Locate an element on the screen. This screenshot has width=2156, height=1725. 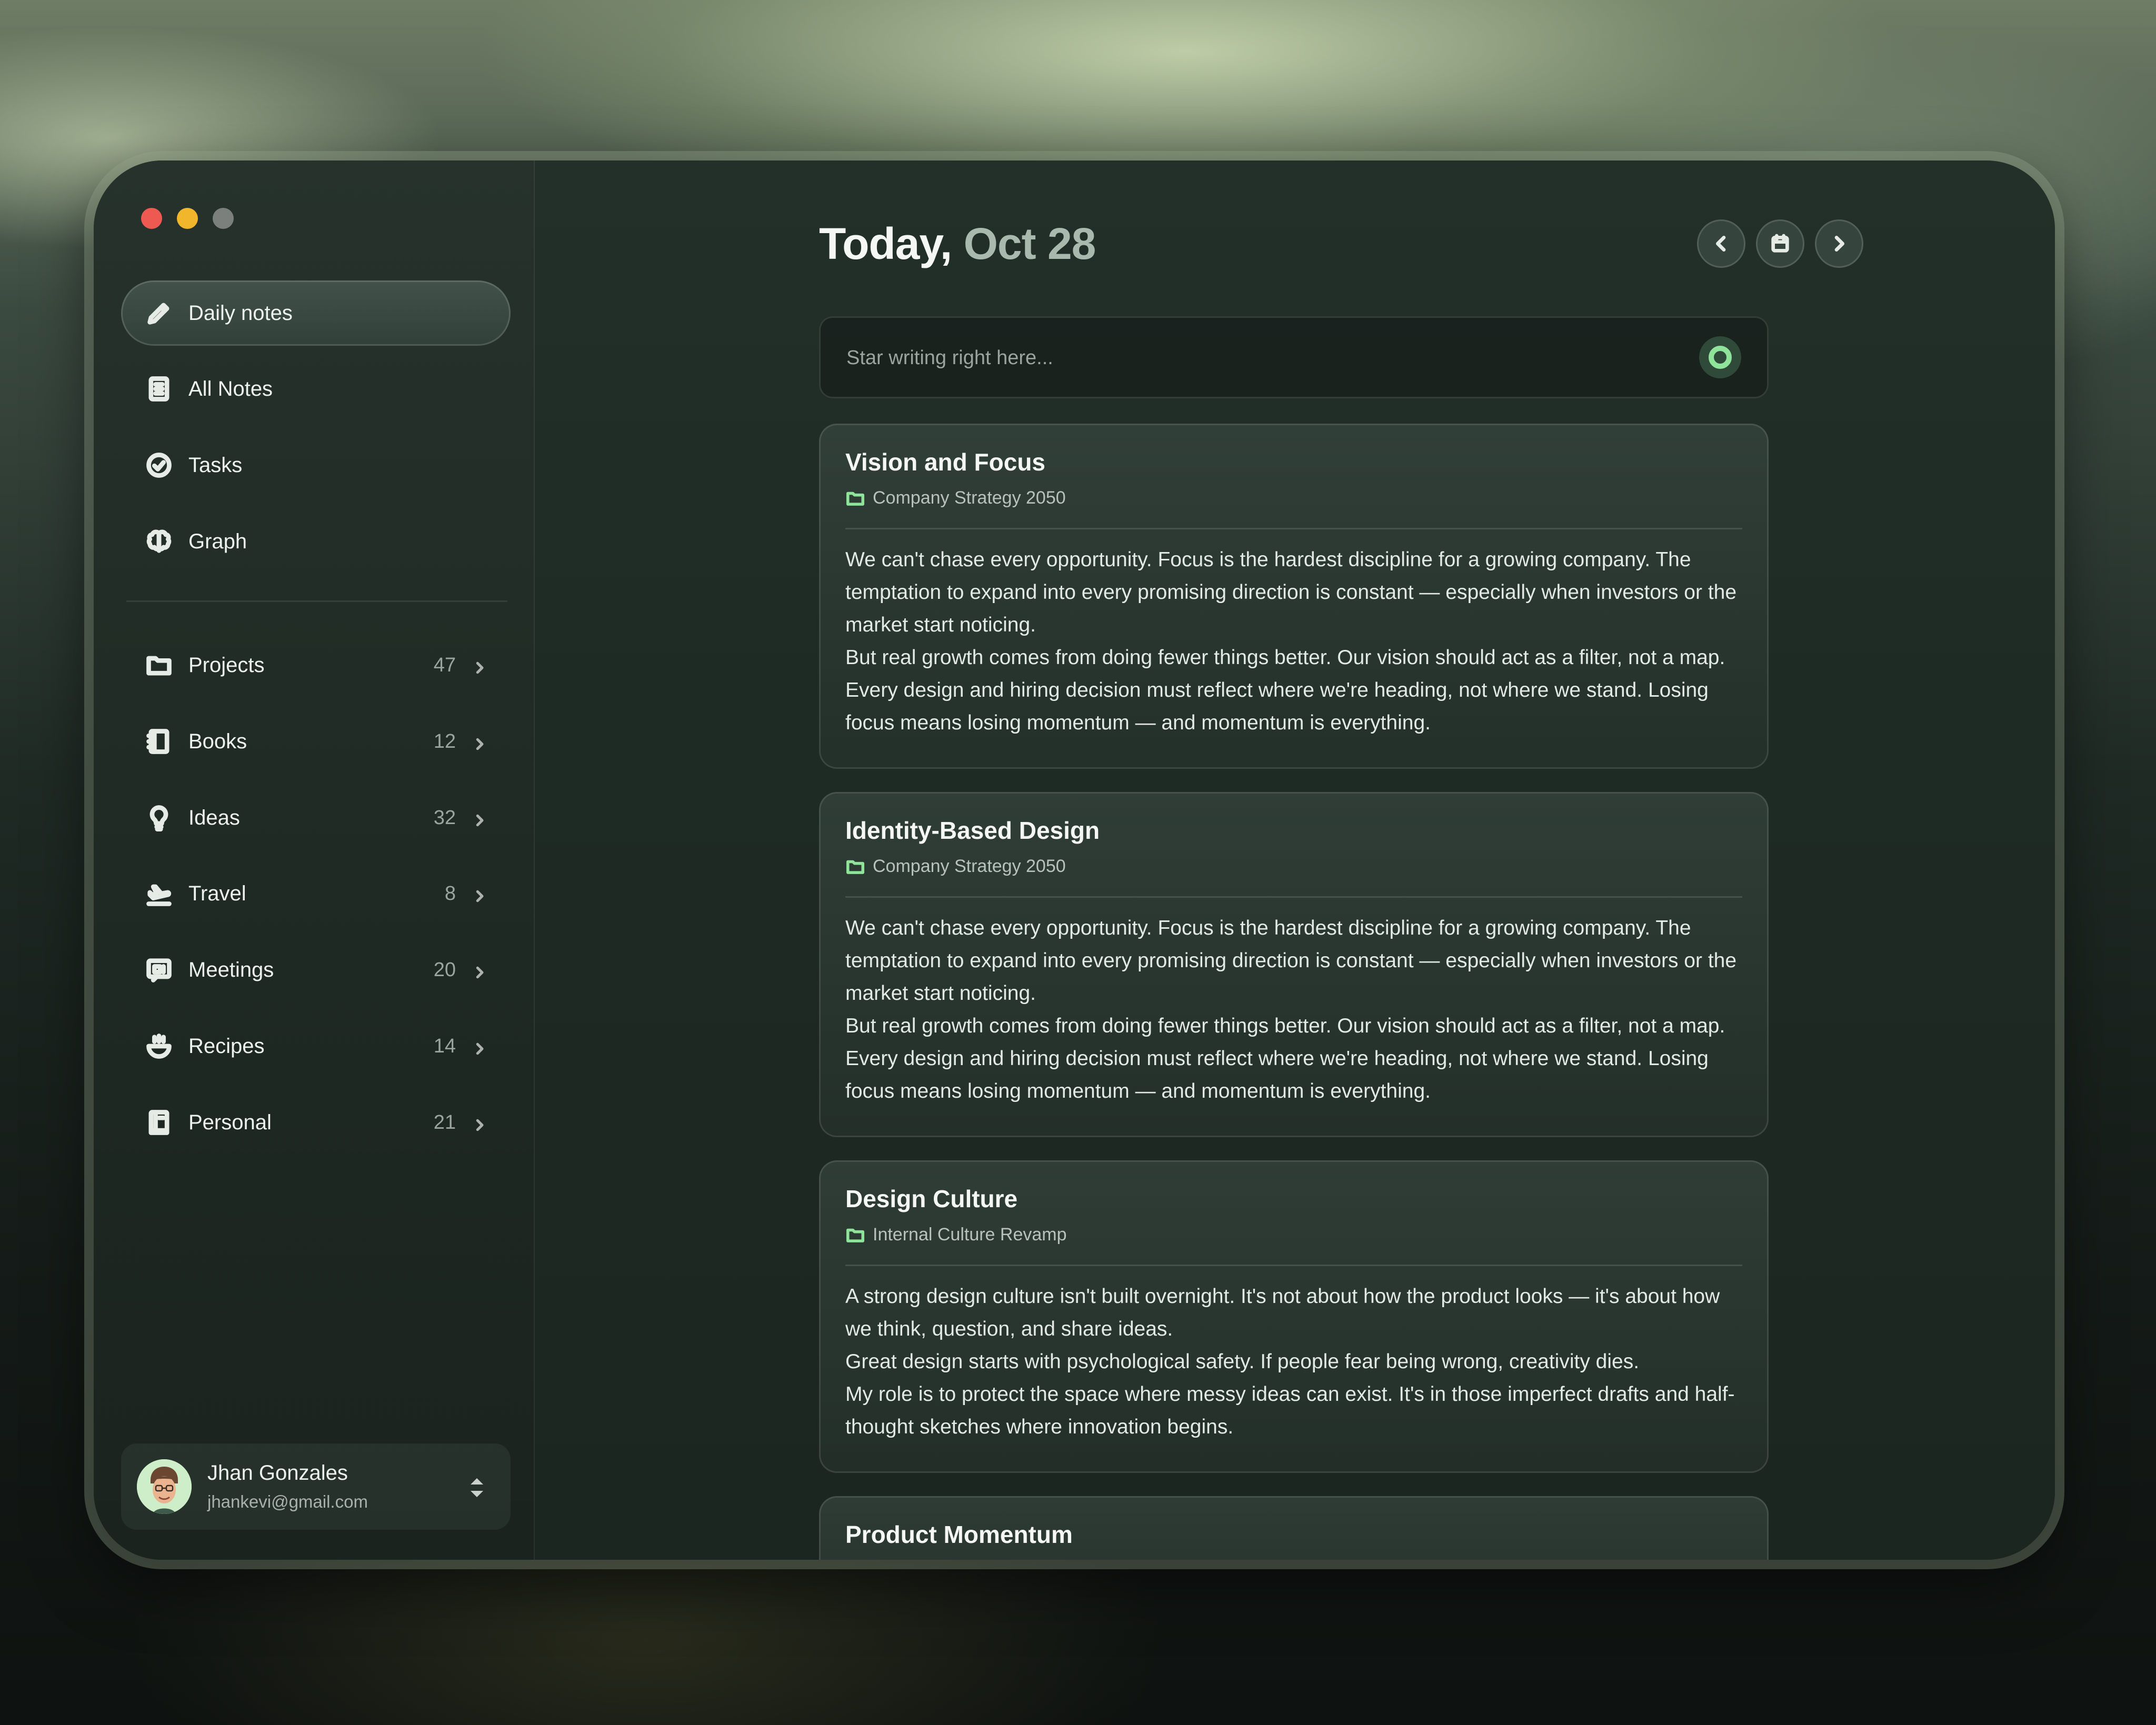
note-card: Product Momentum is located at coordinates (1294, 1528).